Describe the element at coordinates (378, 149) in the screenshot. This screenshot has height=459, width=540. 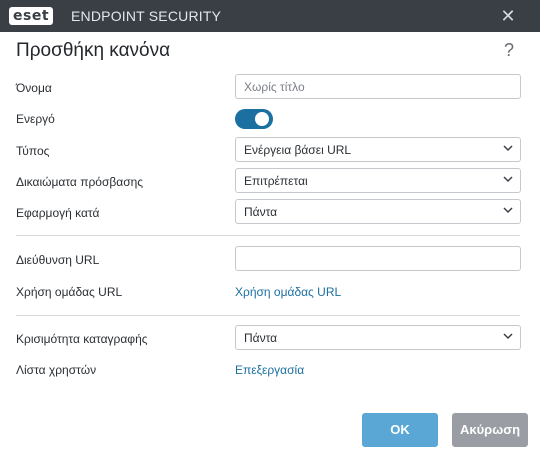
I see `type-select: Ενέργεια βάσει URL` at that location.